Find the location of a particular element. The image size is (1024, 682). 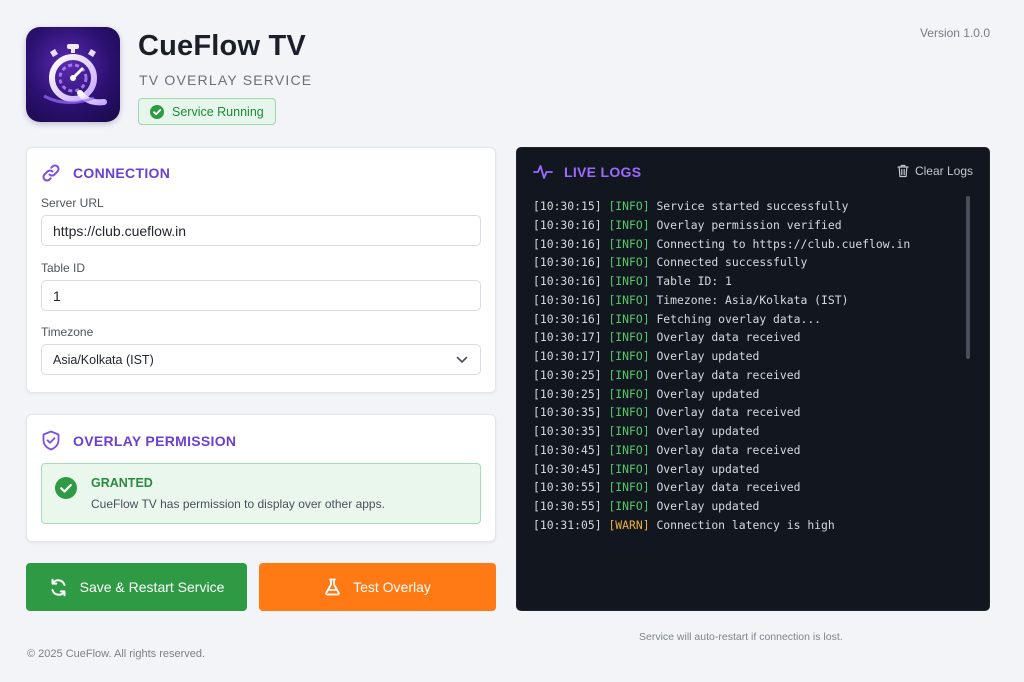

test-overlay-button: Test Overlay is located at coordinates (377, 587).